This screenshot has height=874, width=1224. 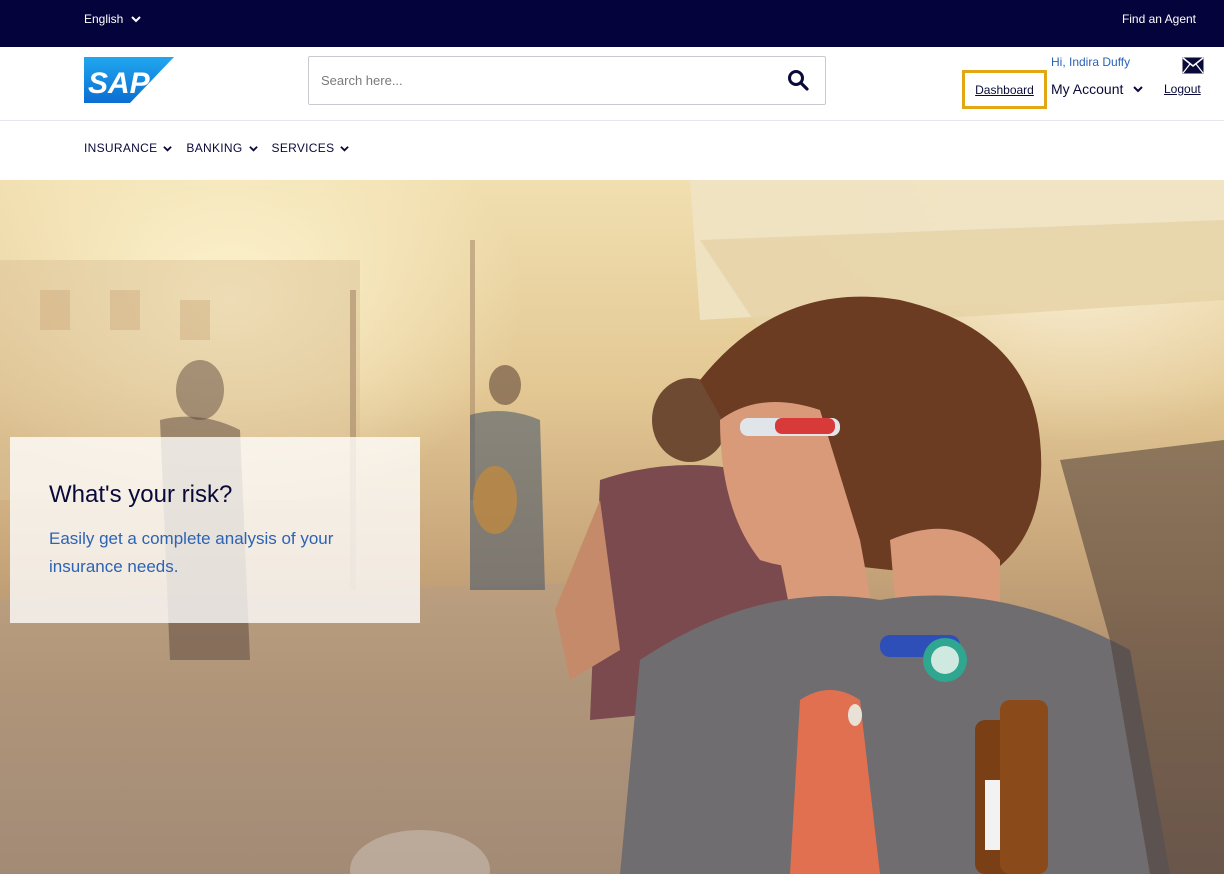 I want to click on top-utility-bar: English Find an Agent, so click(x=612, y=23).